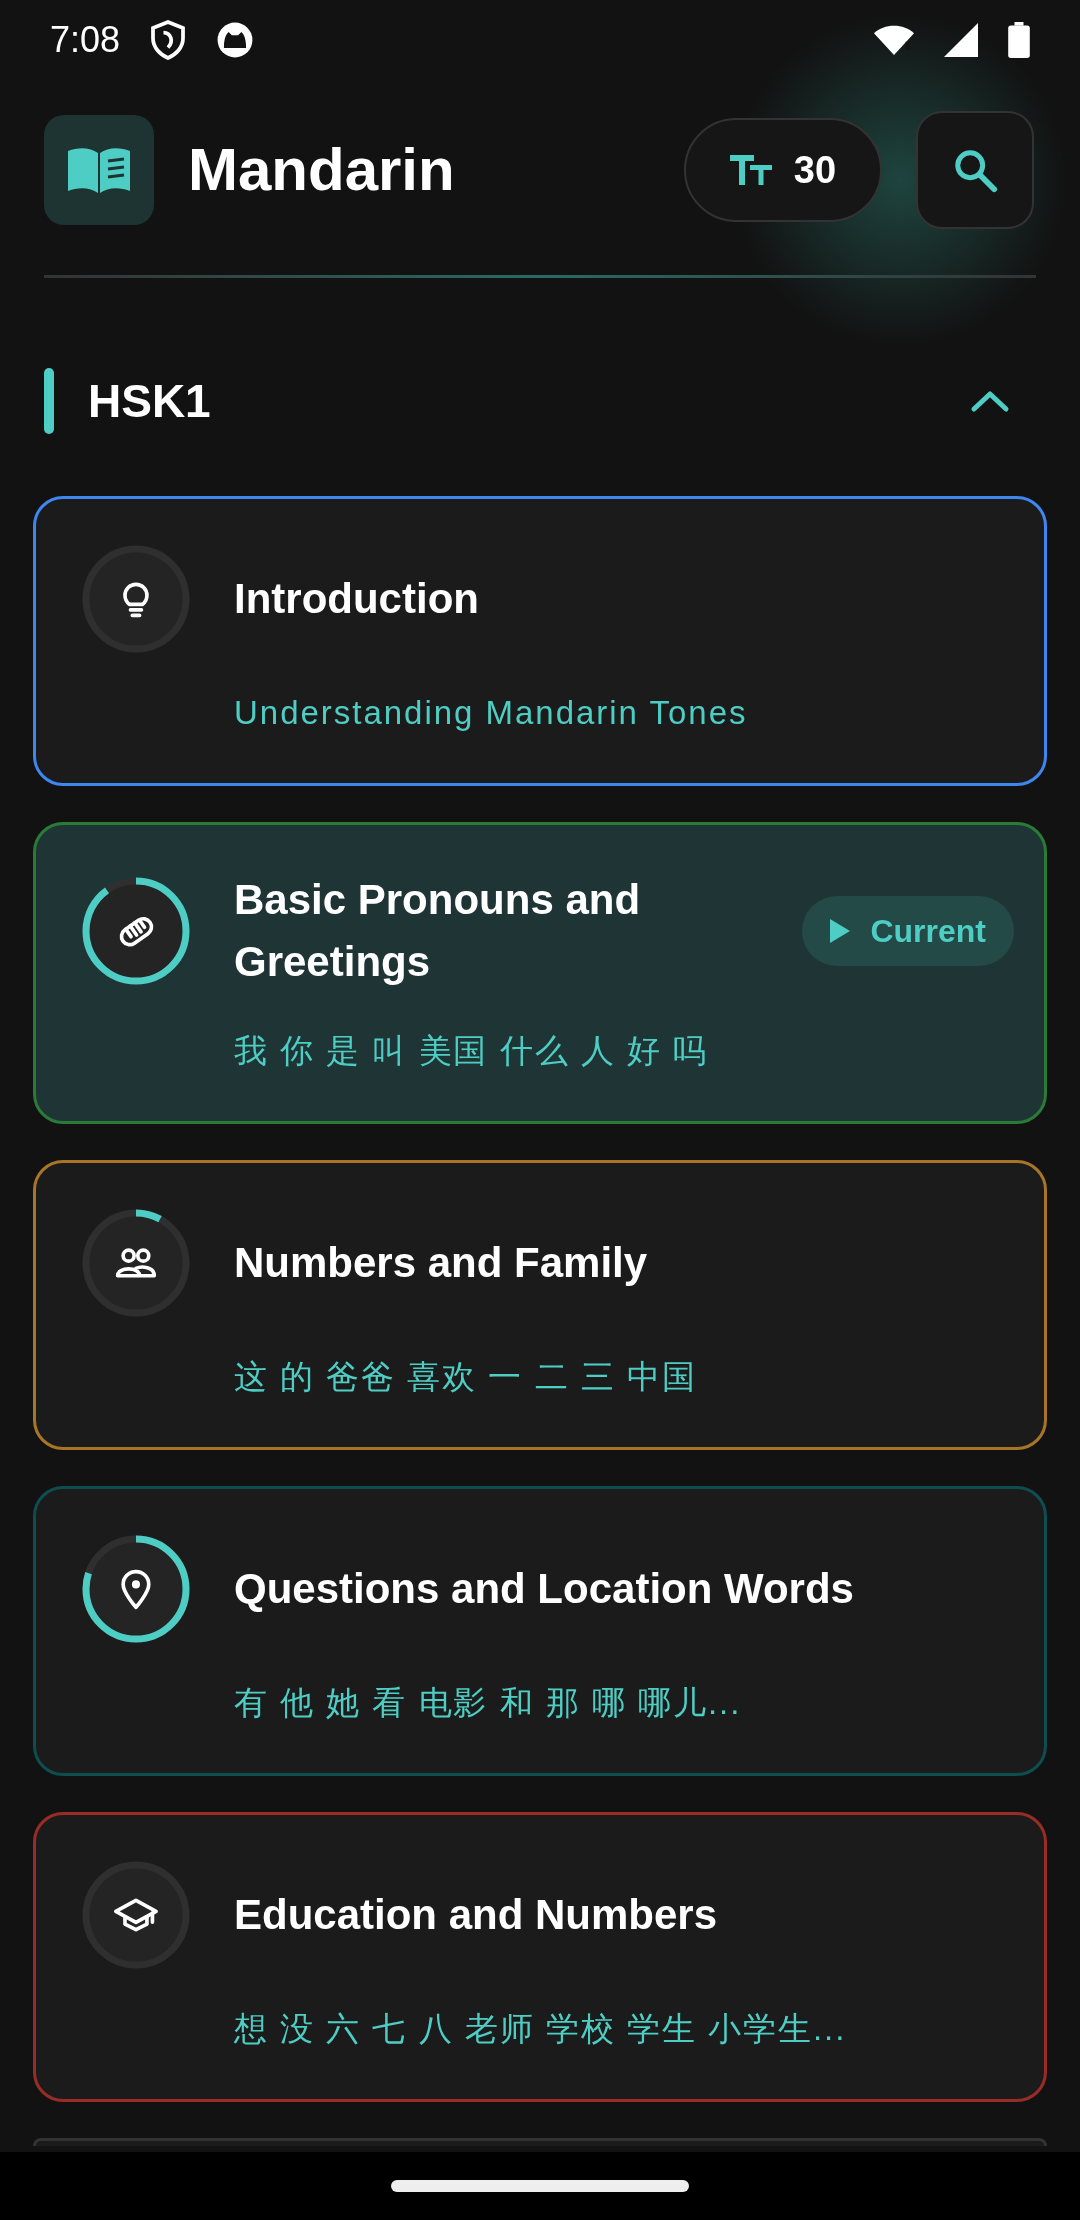 The height and width of the screenshot is (2220, 1080). I want to click on shield-icon, so click(168, 40).